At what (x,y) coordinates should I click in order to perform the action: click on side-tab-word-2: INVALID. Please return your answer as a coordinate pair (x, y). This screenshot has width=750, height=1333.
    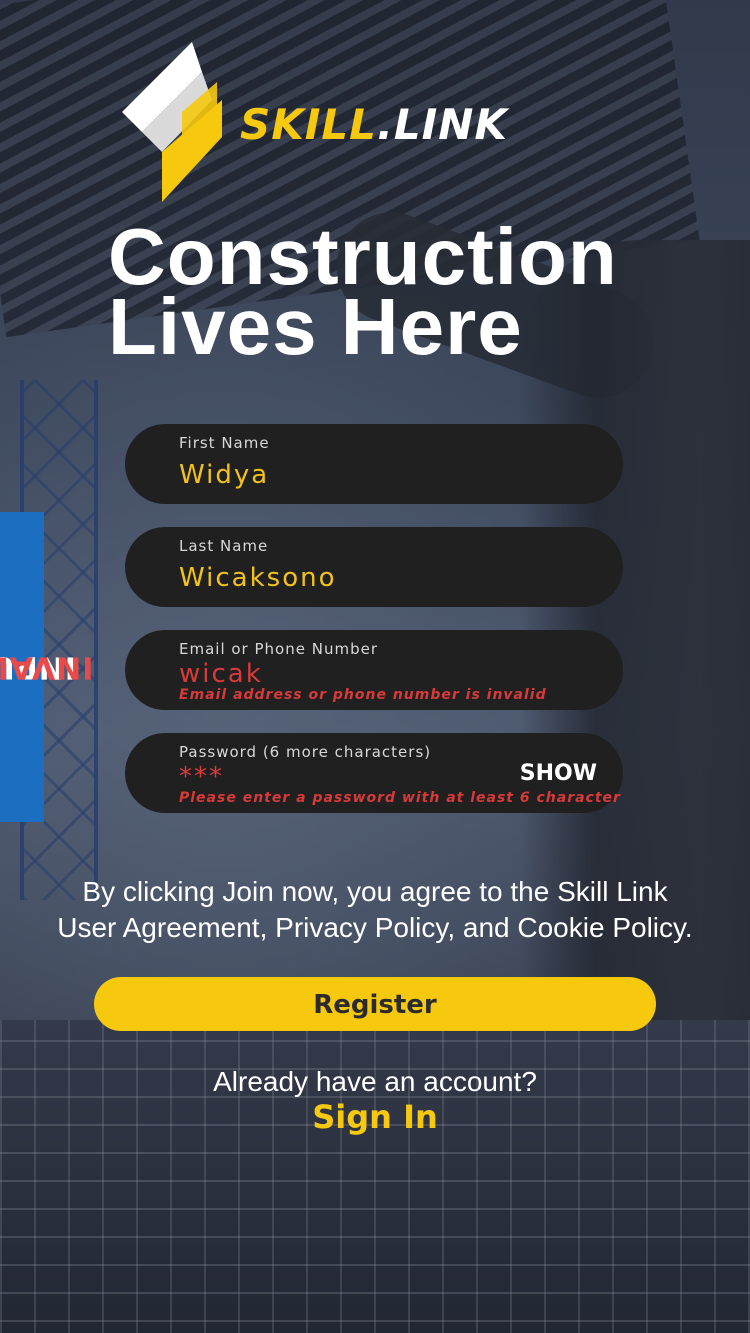
    Looking at the image, I should click on (47, 667).